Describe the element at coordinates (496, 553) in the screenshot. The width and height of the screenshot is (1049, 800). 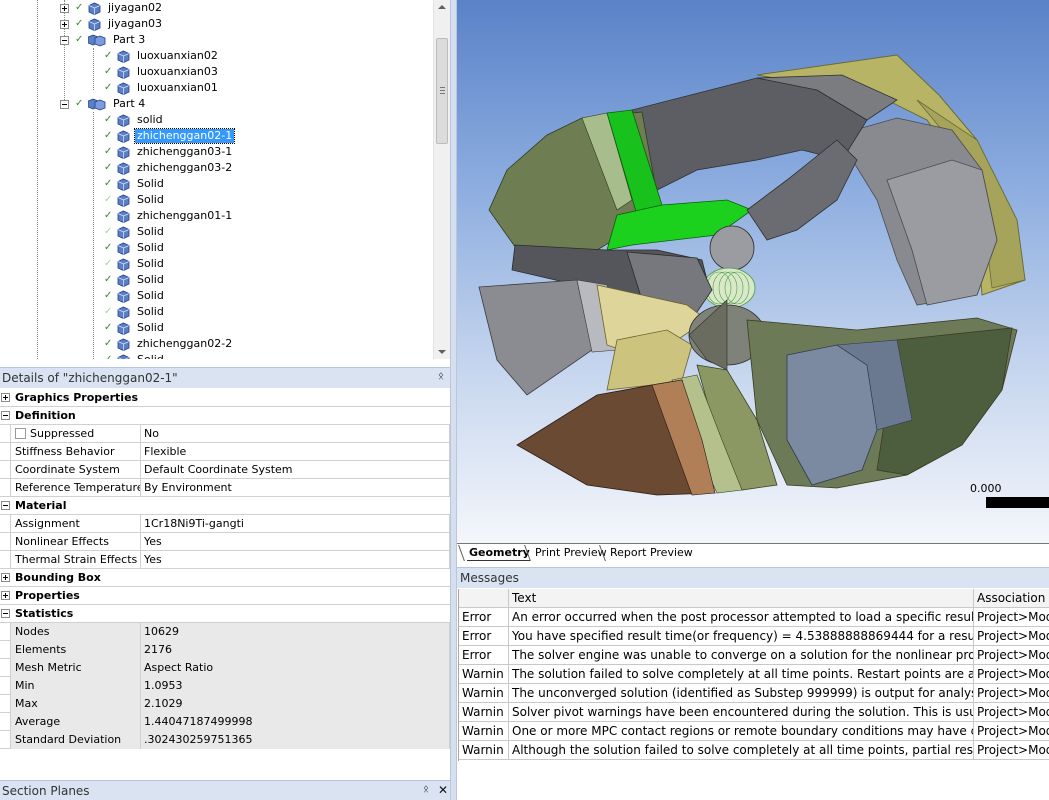
I see `tab-geometry: Geometry` at that location.